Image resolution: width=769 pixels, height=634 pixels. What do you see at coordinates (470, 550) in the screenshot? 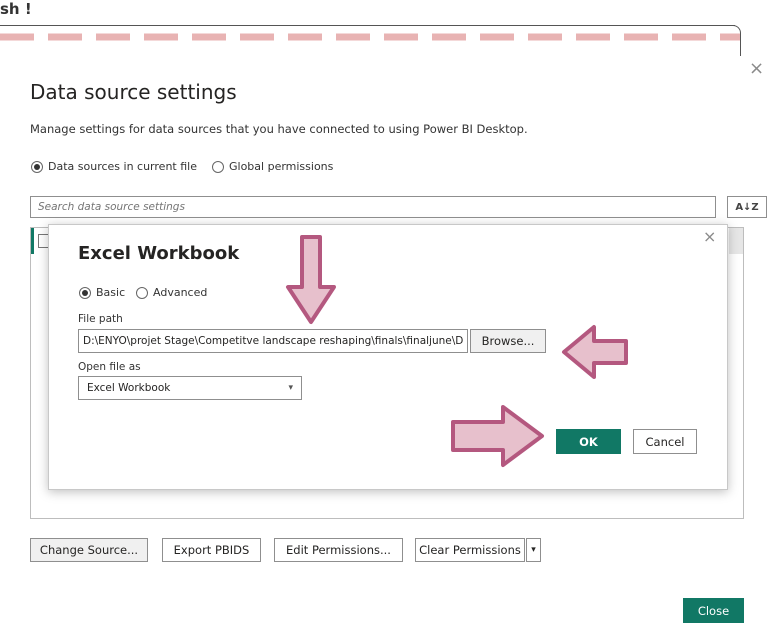
I see `clear-permissions-button: Clear Permissions` at bounding box center [470, 550].